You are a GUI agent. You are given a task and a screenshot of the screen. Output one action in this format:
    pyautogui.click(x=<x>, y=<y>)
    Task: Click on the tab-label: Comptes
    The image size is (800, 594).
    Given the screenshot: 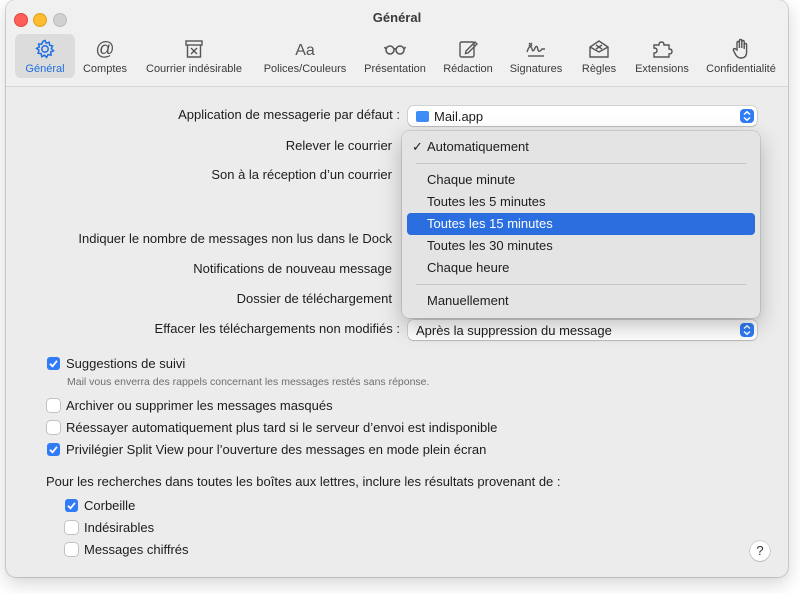 What is the action you would take?
    pyautogui.click(x=105, y=69)
    